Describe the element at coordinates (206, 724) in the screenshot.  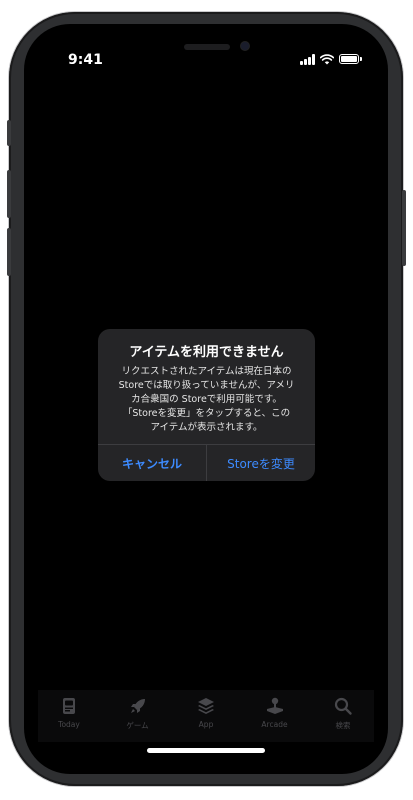
I see `tab-label-apps: App` at that location.